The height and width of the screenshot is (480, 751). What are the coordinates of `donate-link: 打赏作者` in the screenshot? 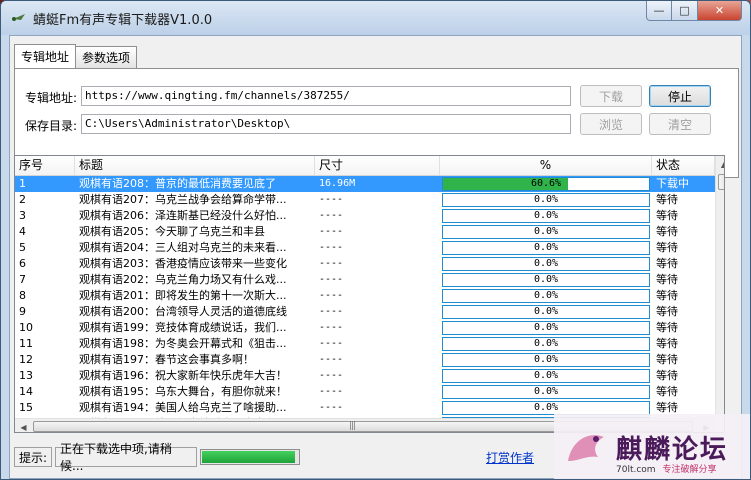 It's located at (510, 457).